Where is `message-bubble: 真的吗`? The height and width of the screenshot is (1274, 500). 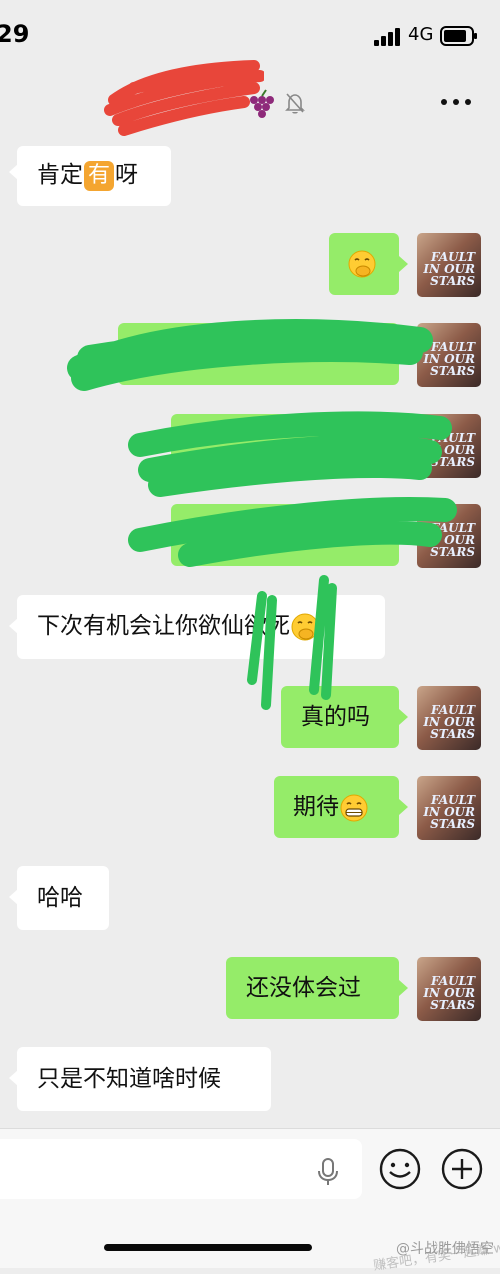 message-bubble: 真的吗 is located at coordinates (340, 717).